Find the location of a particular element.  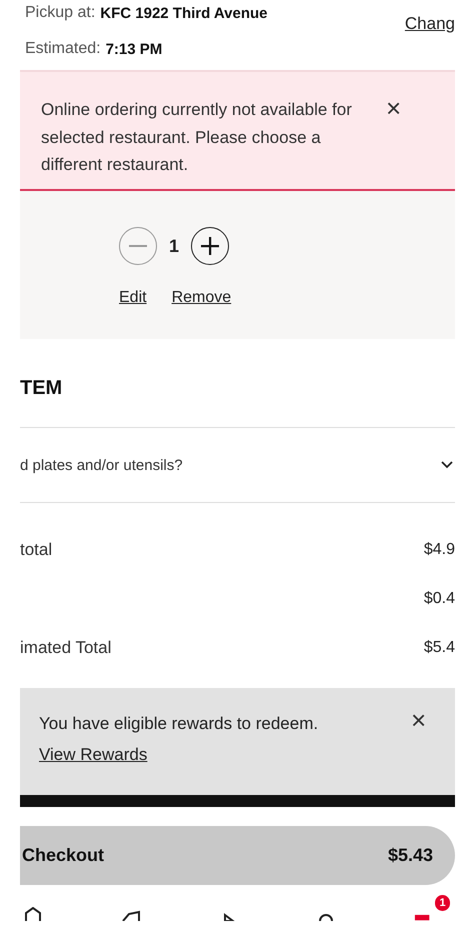

change-link: Chang is located at coordinates (429, 24).